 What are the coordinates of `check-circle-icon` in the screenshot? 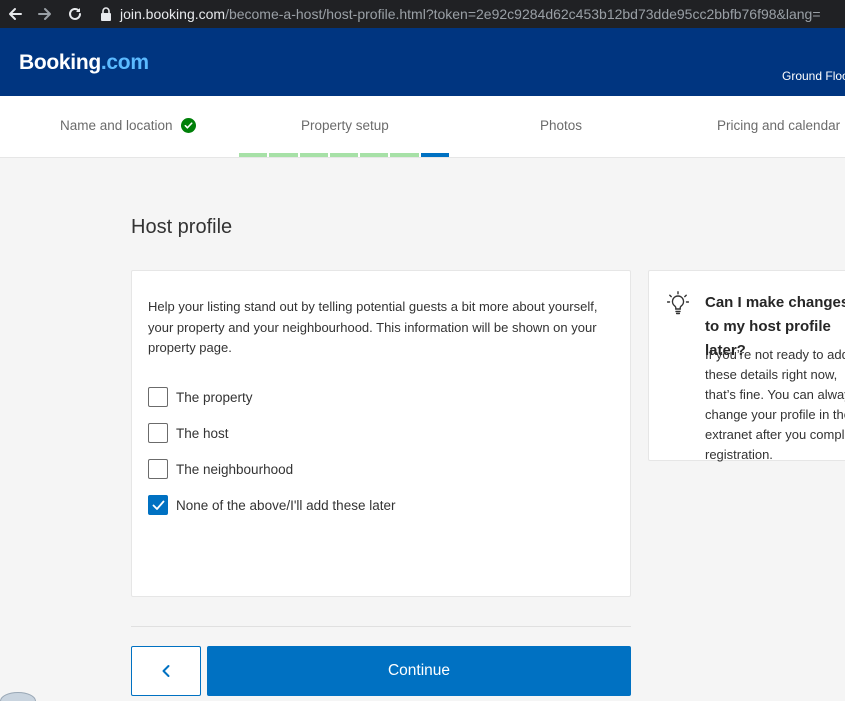 It's located at (188, 125).